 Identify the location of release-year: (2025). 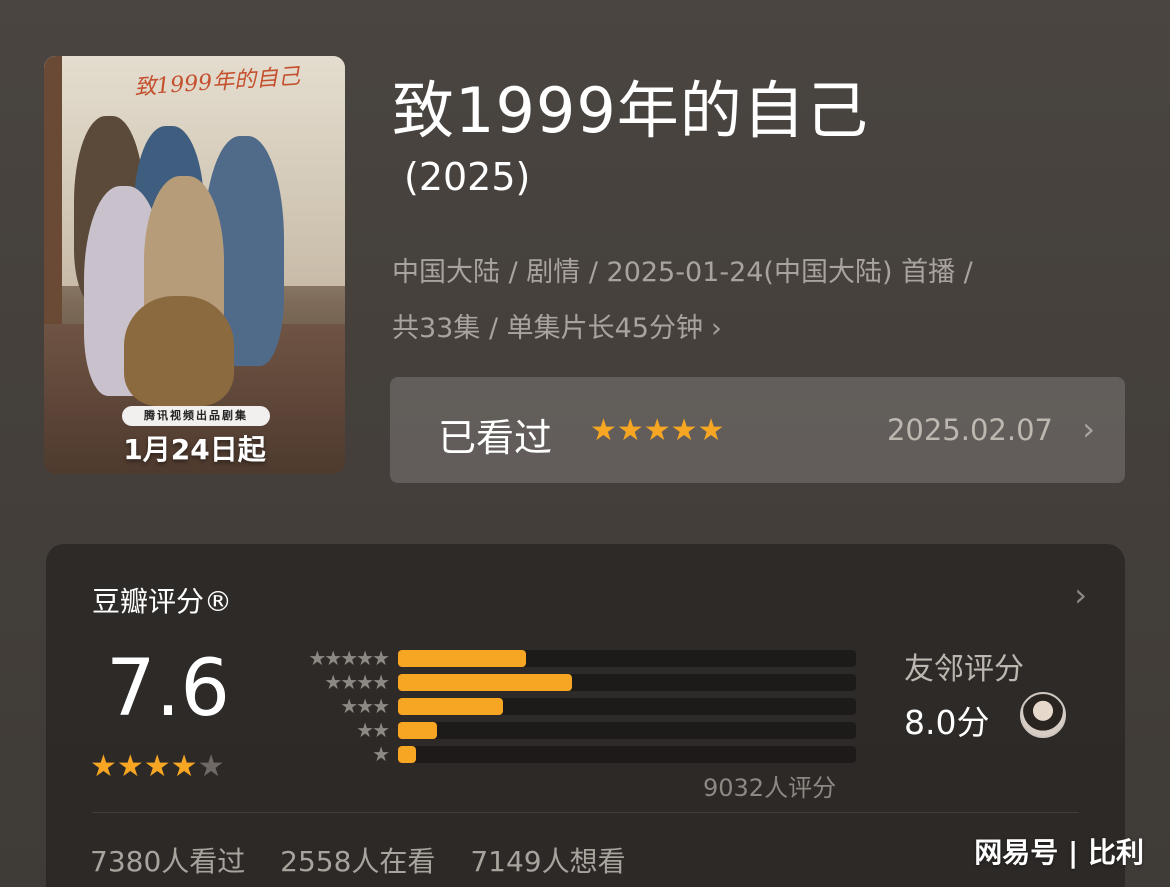
(467, 177).